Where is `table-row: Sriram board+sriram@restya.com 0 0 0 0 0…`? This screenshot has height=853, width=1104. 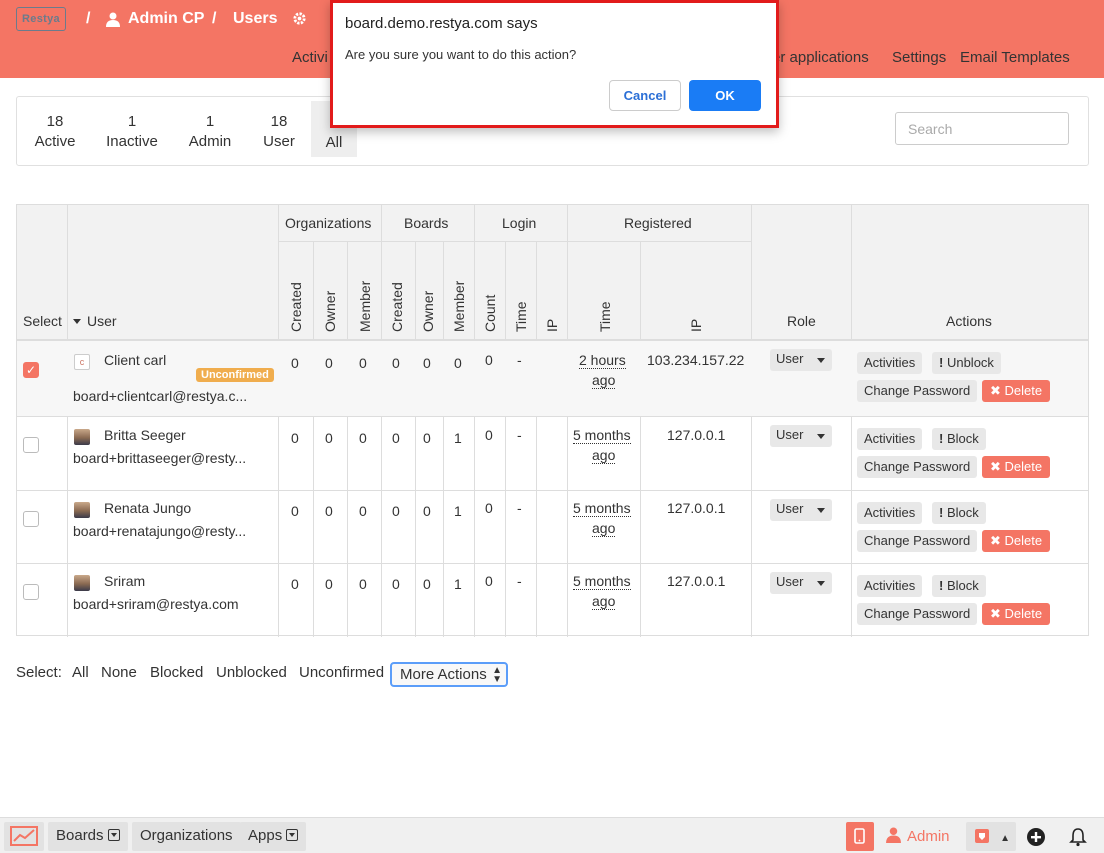 table-row: Sriram board+sriram@restya.com 0 0 0 0 0… is located at coordinates (552, 600).